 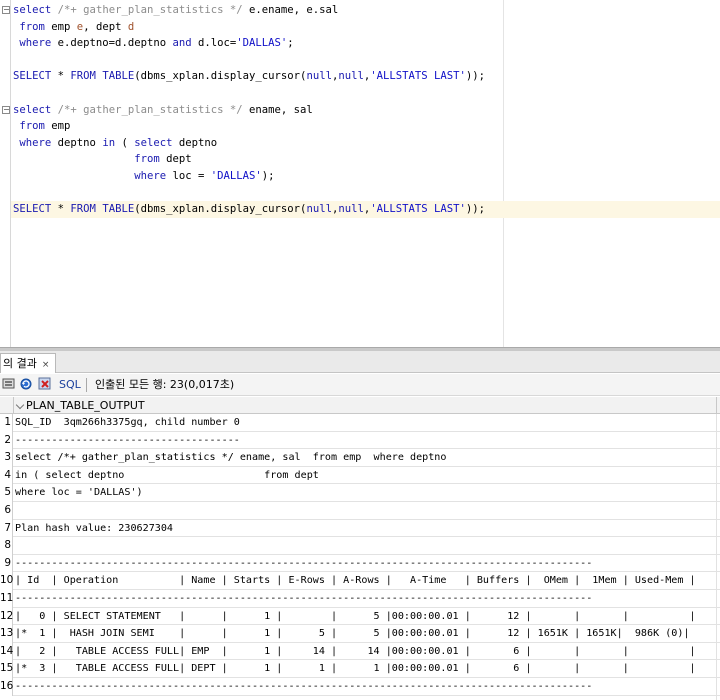 I want to click on sql-keyword: null, so click(x=319, y=76).